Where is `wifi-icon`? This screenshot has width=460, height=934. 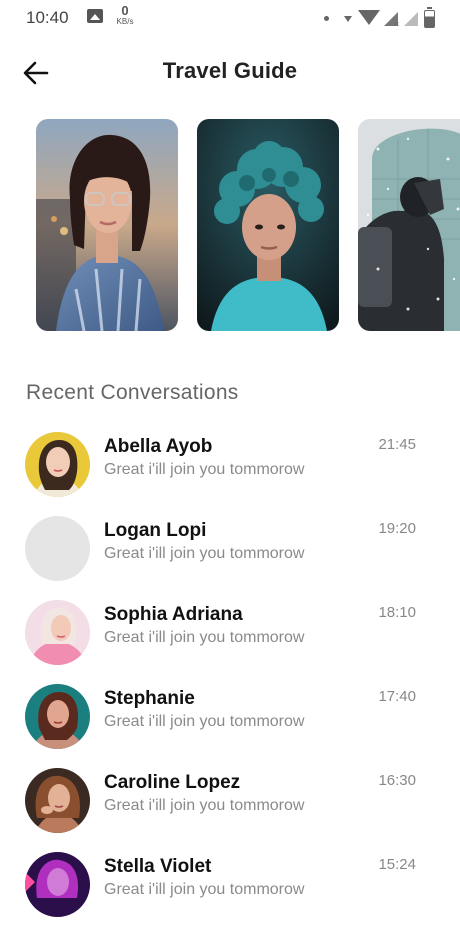
wifi-icon is located at coordinates (369, 17).